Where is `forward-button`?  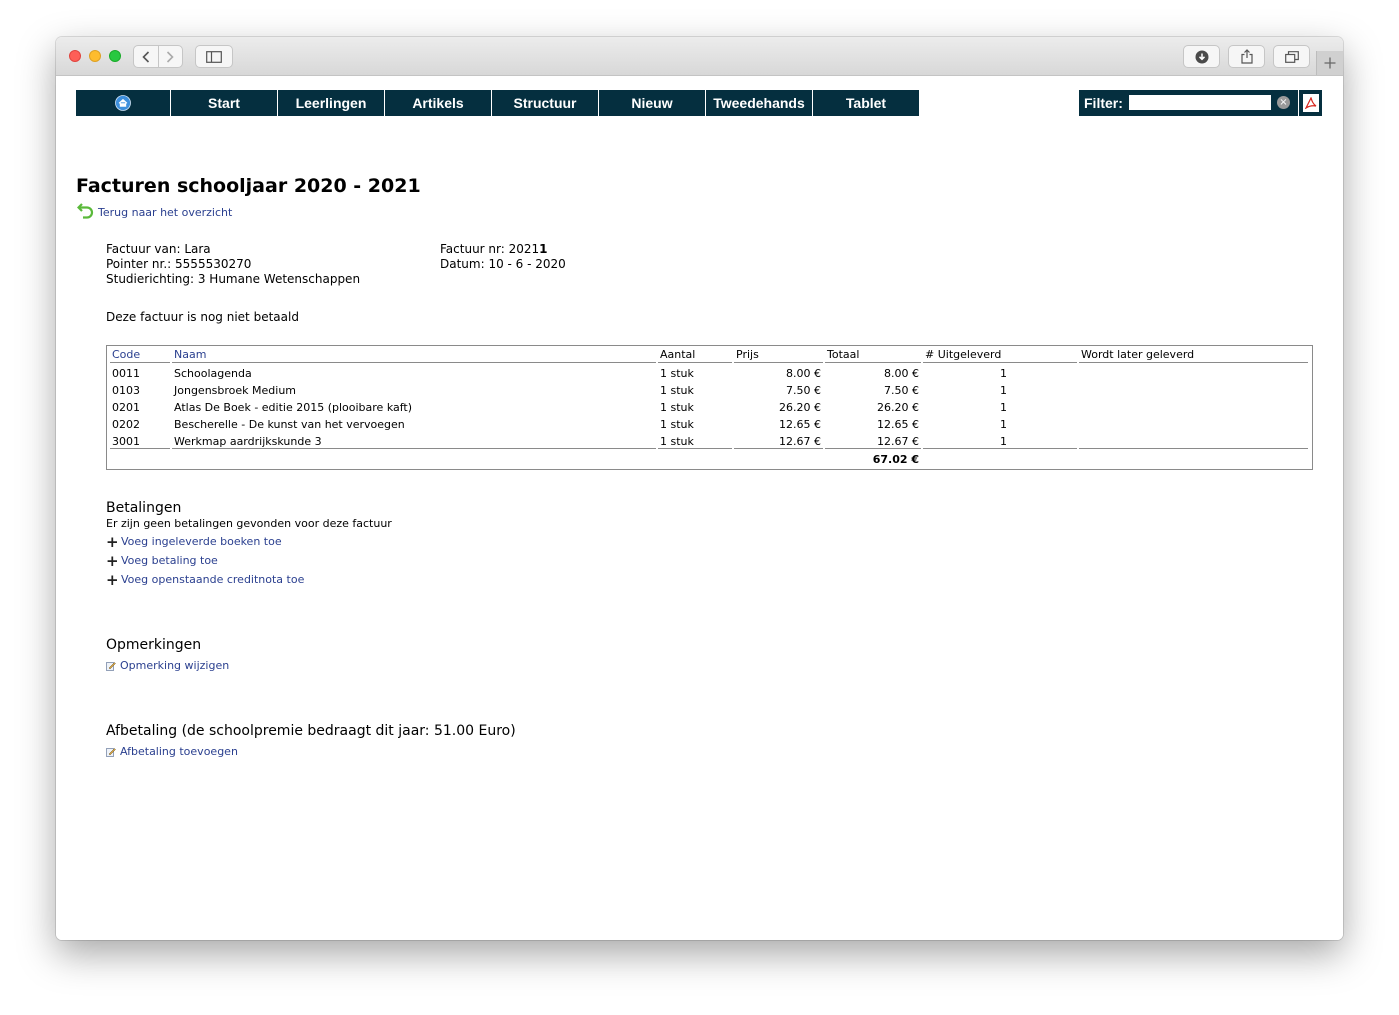 forward-button is located at coordinates (171, 56).